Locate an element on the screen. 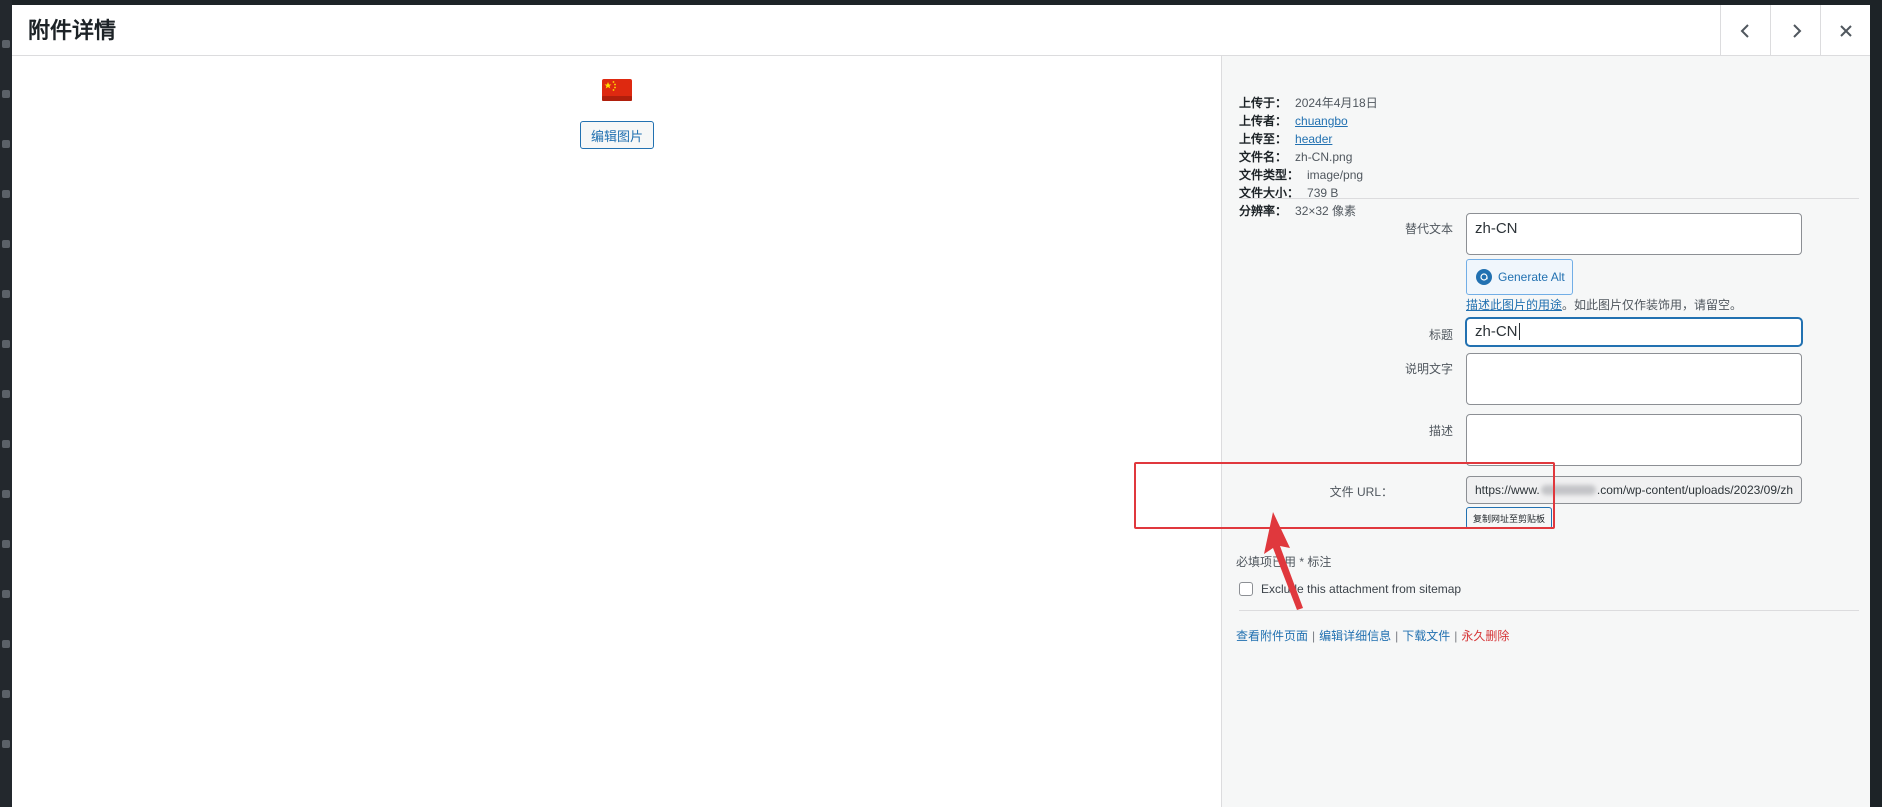 This screenshot has height=807, width=1882. view-attachment-page-link: 查看附件页面 is located at coordinates (1272, 636).